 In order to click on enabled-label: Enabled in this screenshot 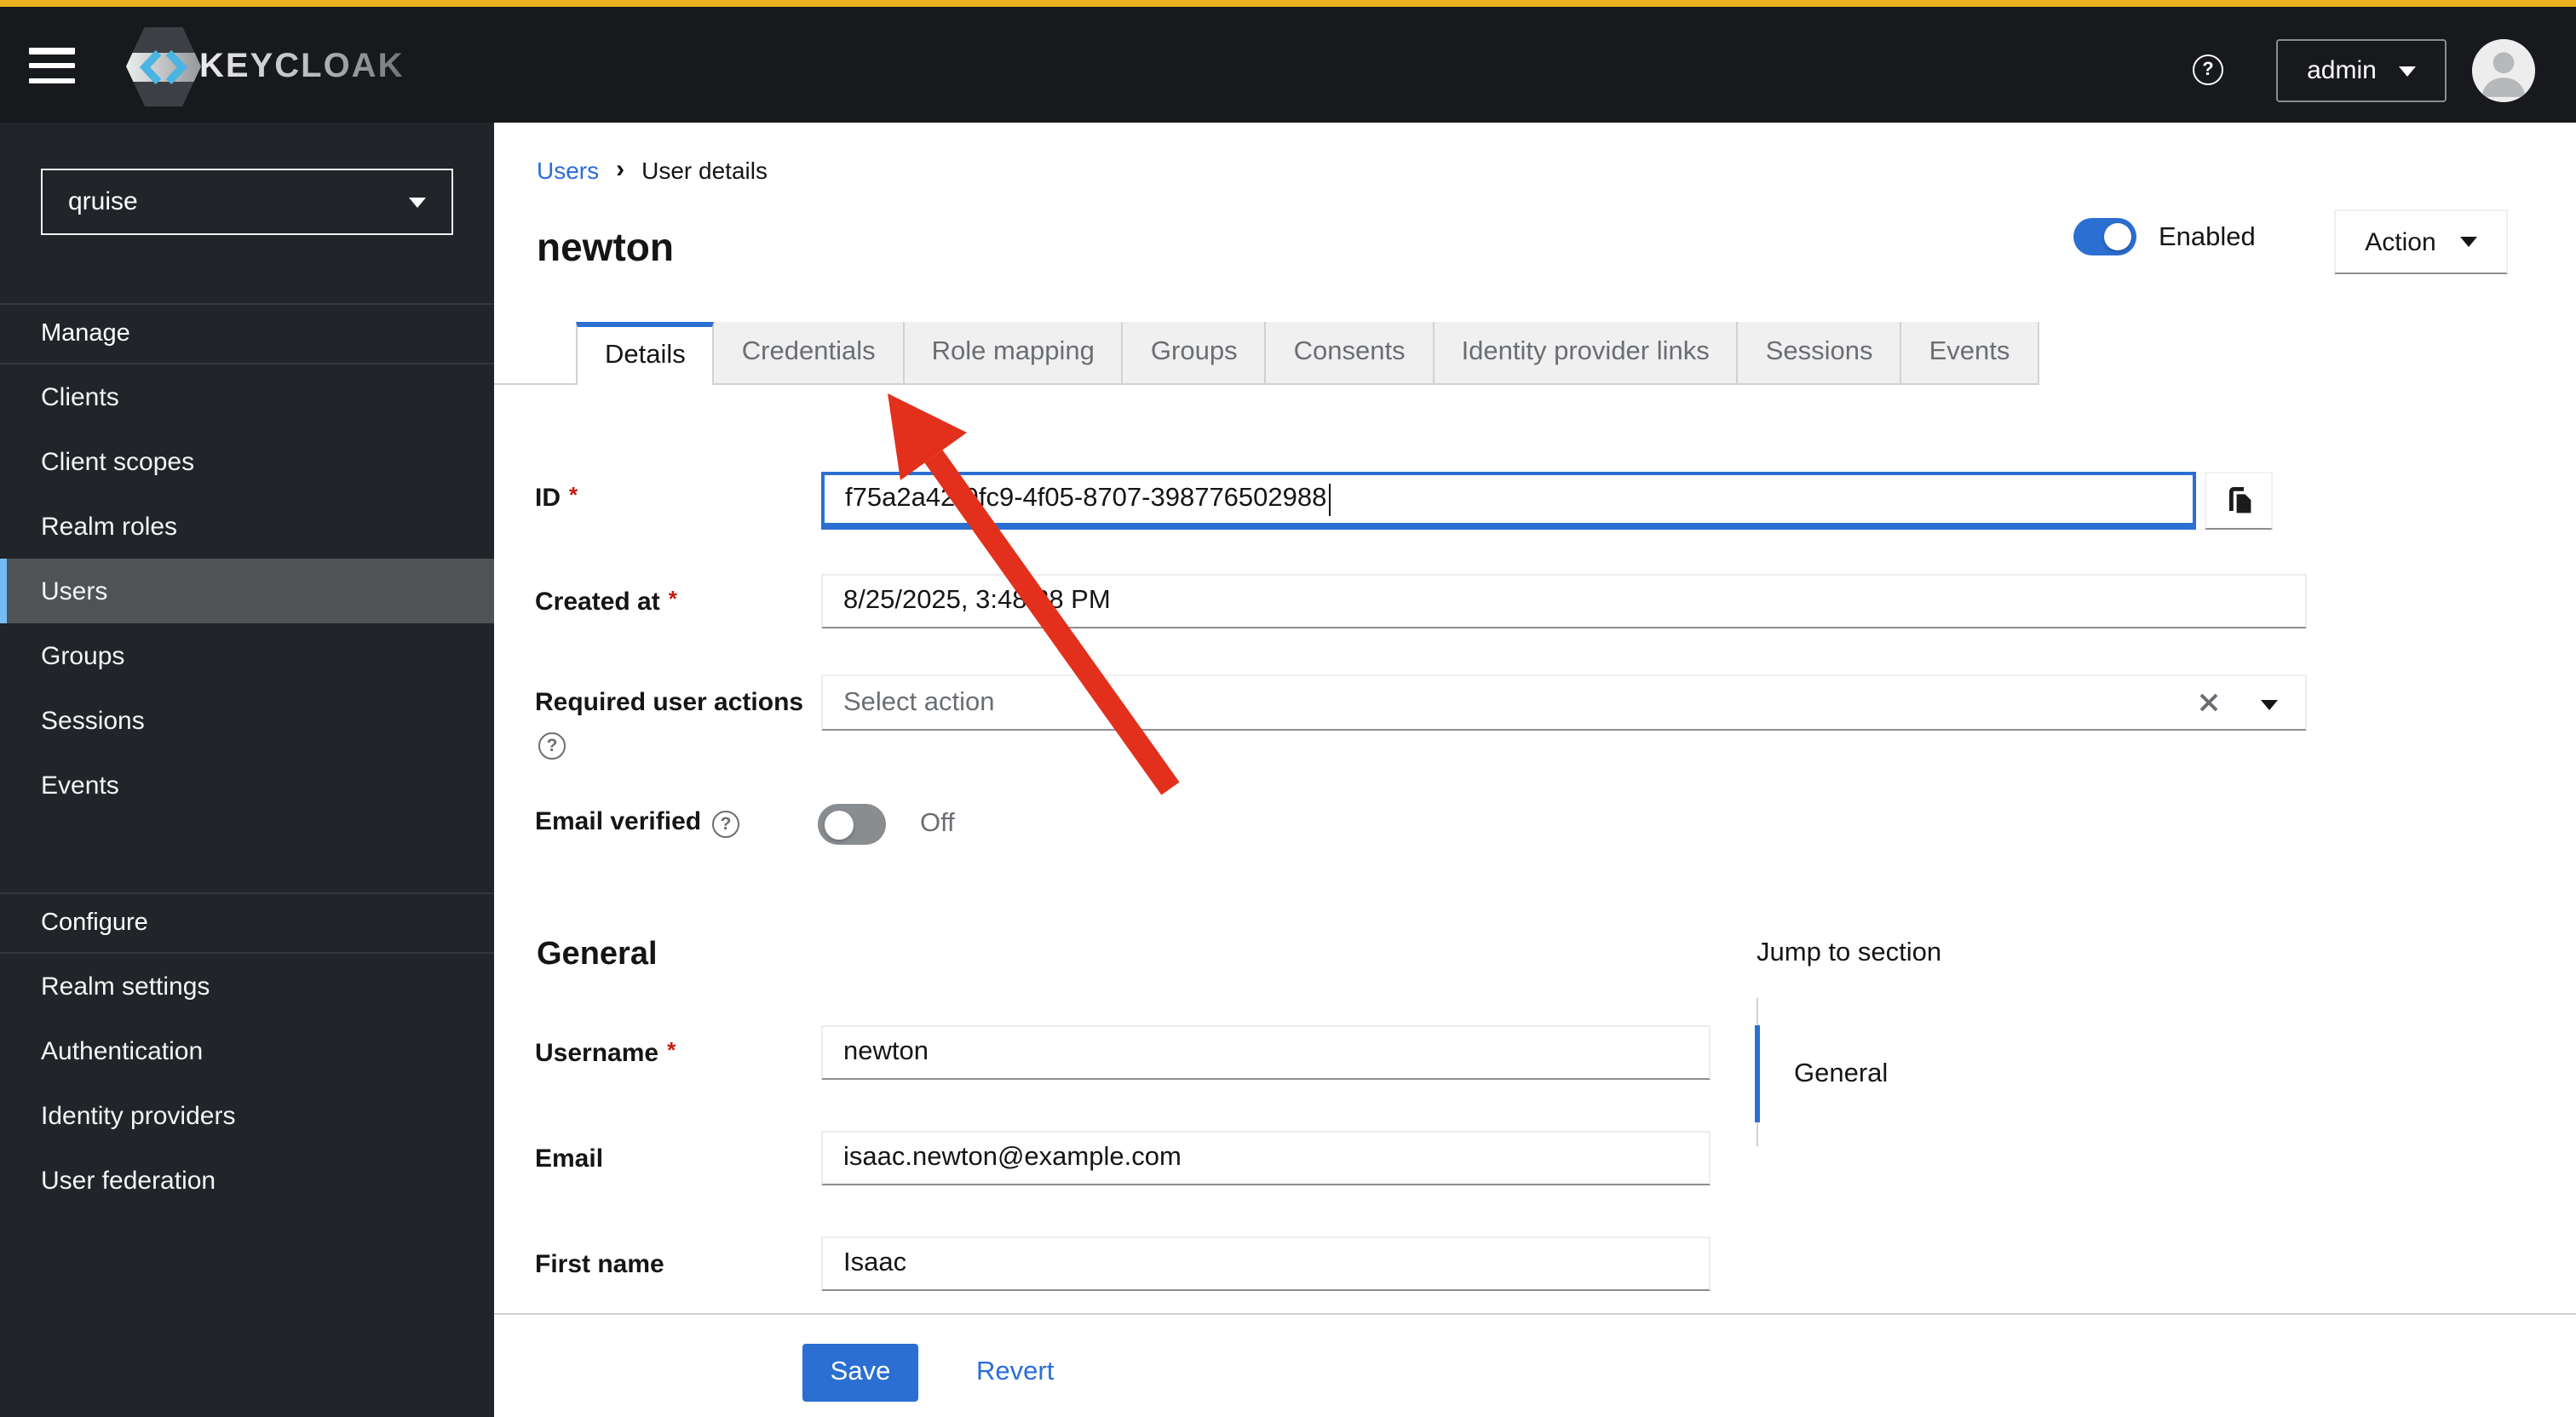, I will do `click(2207, 237)`.